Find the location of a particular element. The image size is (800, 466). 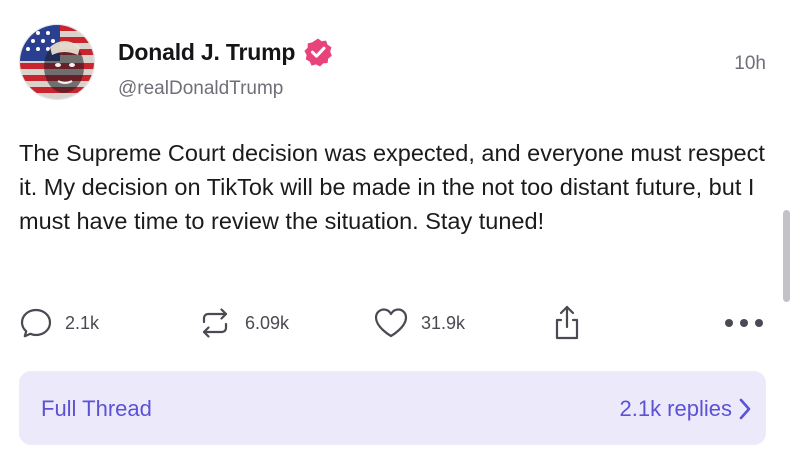

full-thread-bar: Full Thread 2.1k replies is located at coordinates (392, 408).